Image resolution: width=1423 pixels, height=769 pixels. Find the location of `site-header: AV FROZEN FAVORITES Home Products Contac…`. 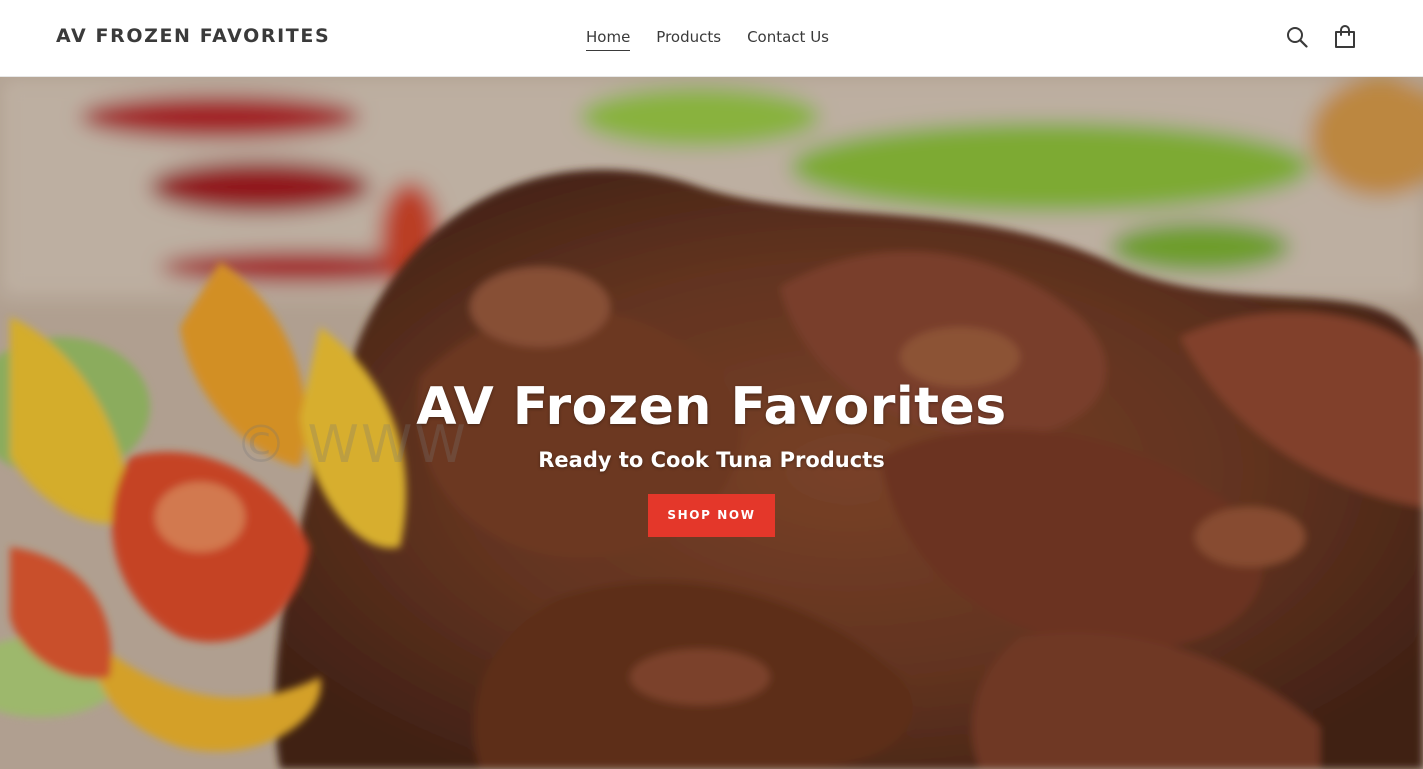

site-header: AV FROZEN FAVORITES Home Products Contac… is located at coordinates (711, 38).